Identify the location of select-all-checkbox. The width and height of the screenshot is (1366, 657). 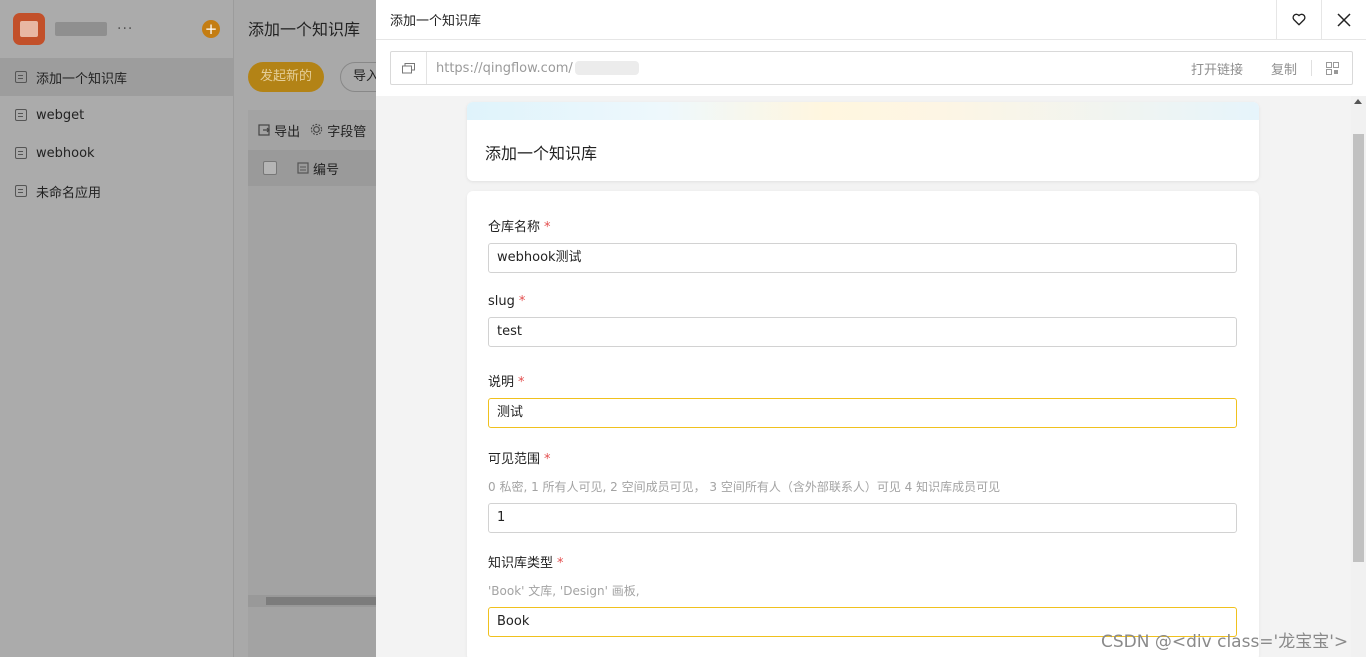
(270, 168).